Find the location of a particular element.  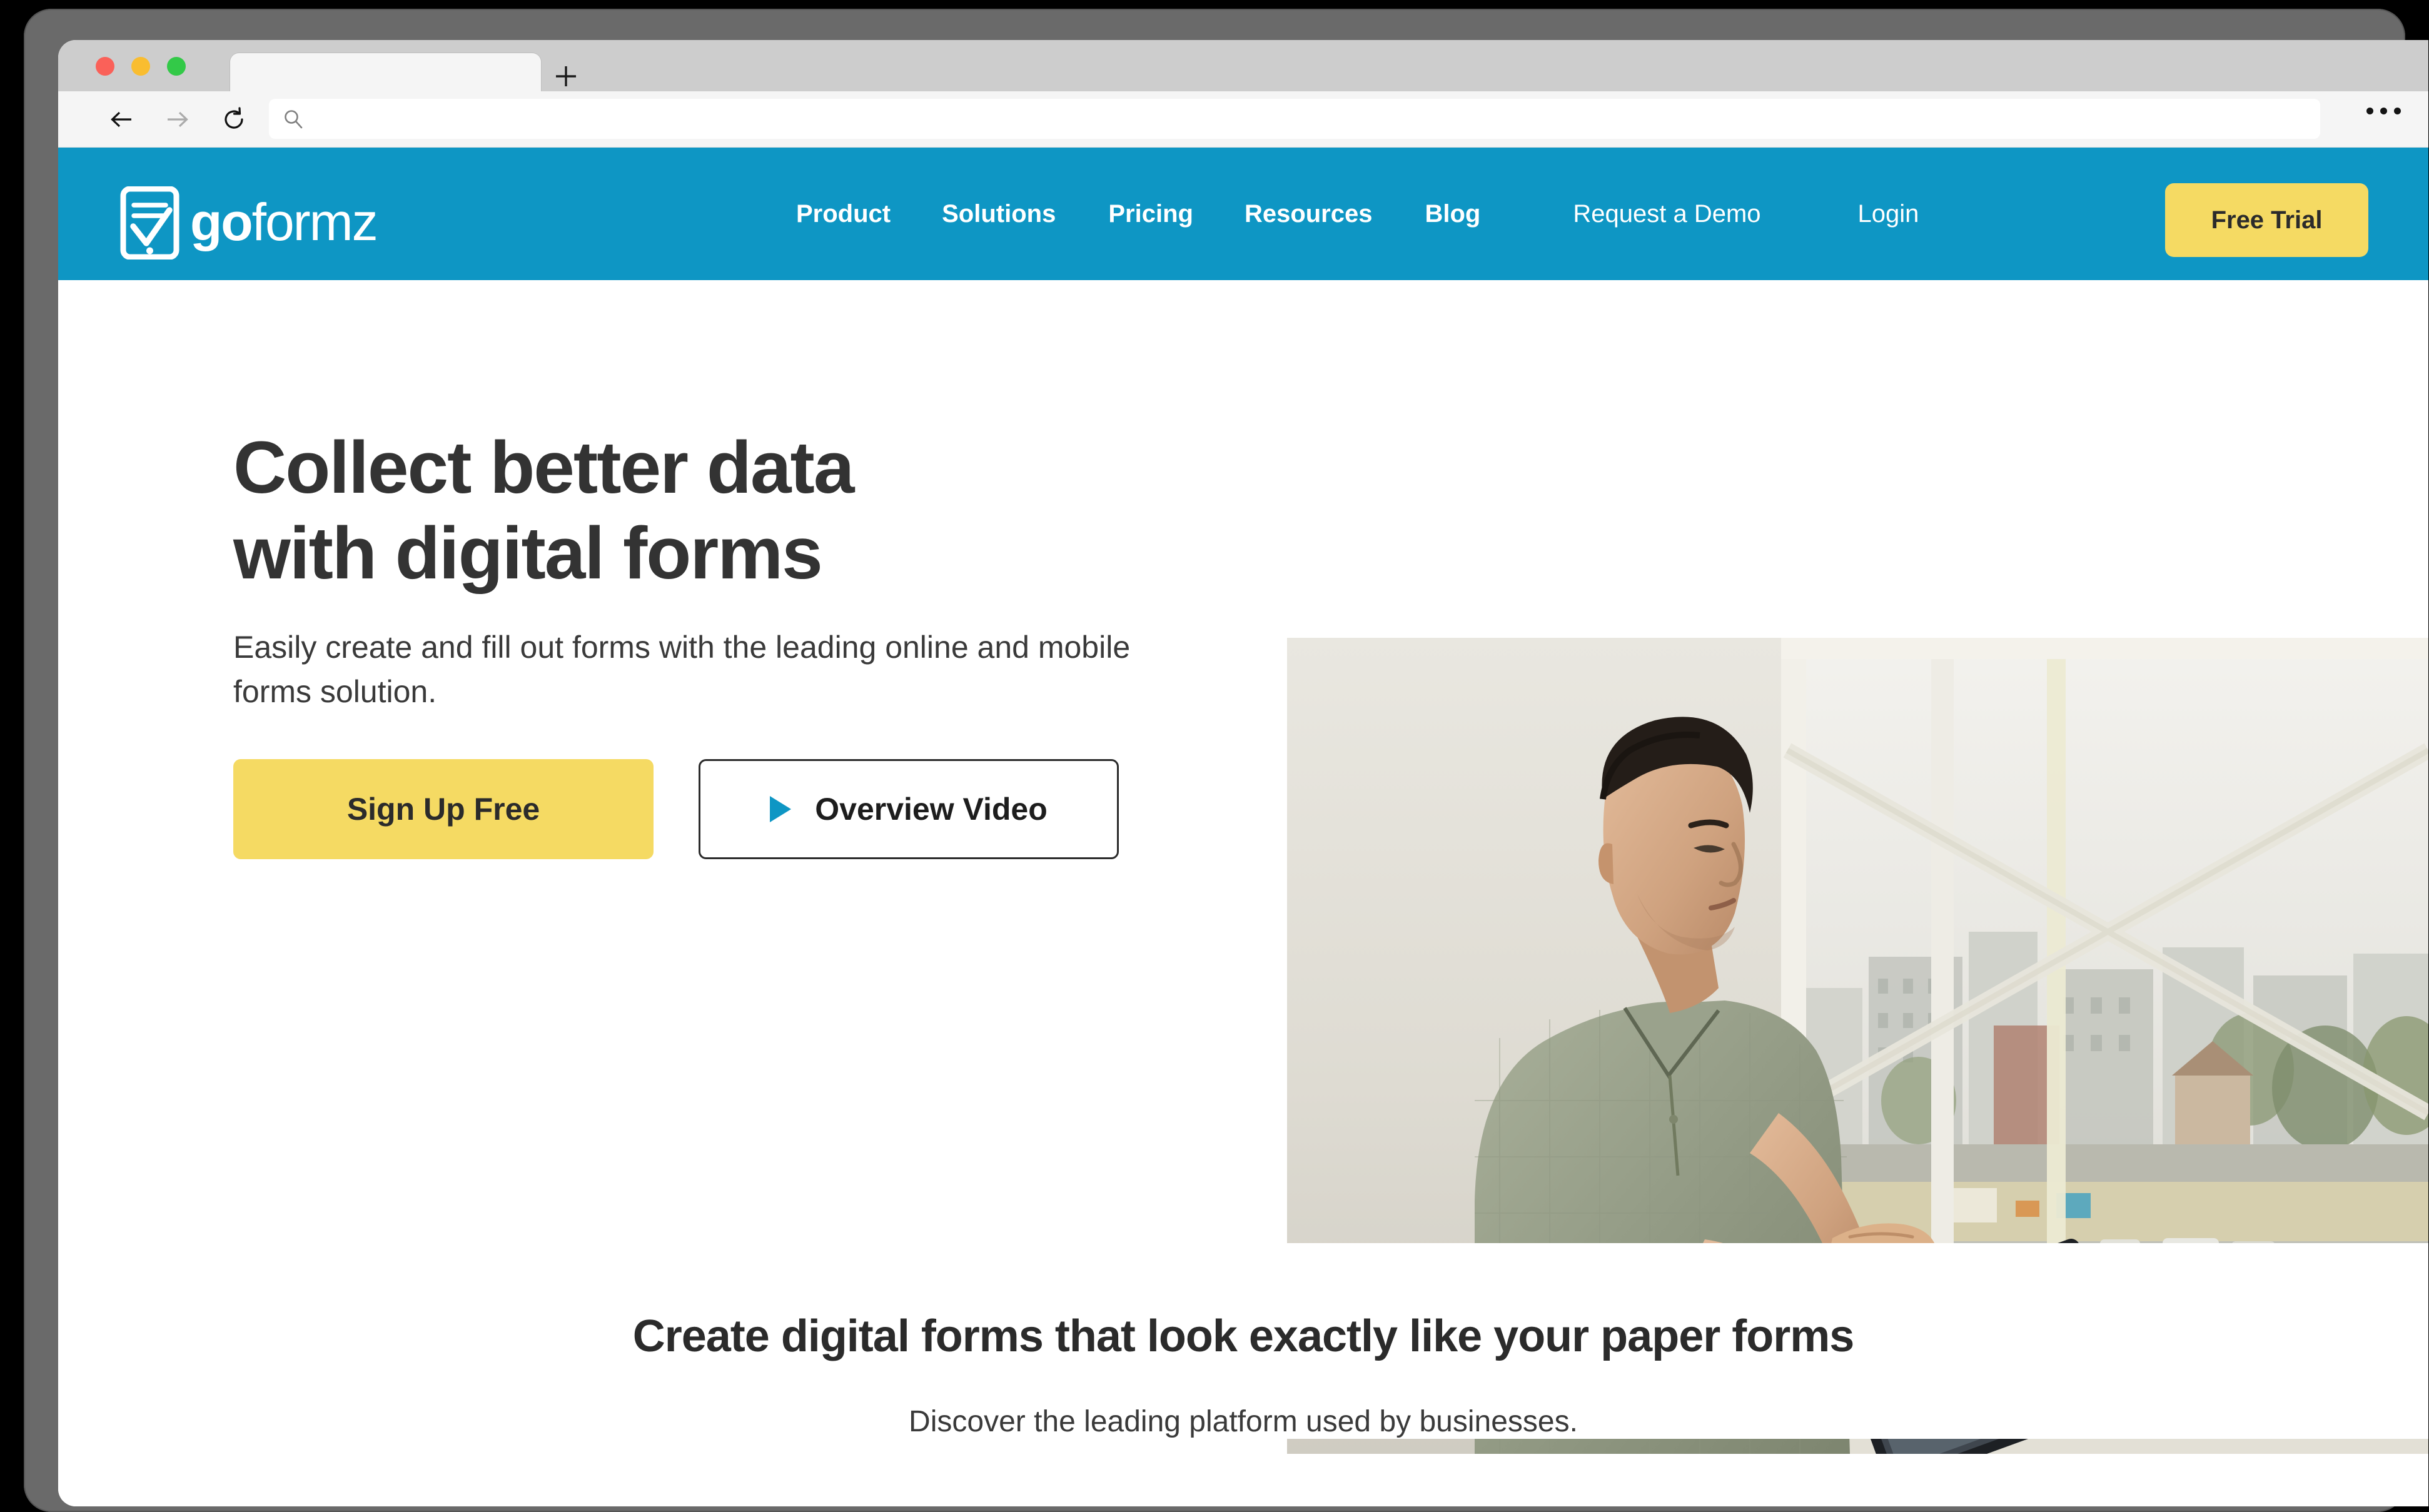

hero-cta-row: Sign Up Free Overview Video is located at coordinates (739, 809).